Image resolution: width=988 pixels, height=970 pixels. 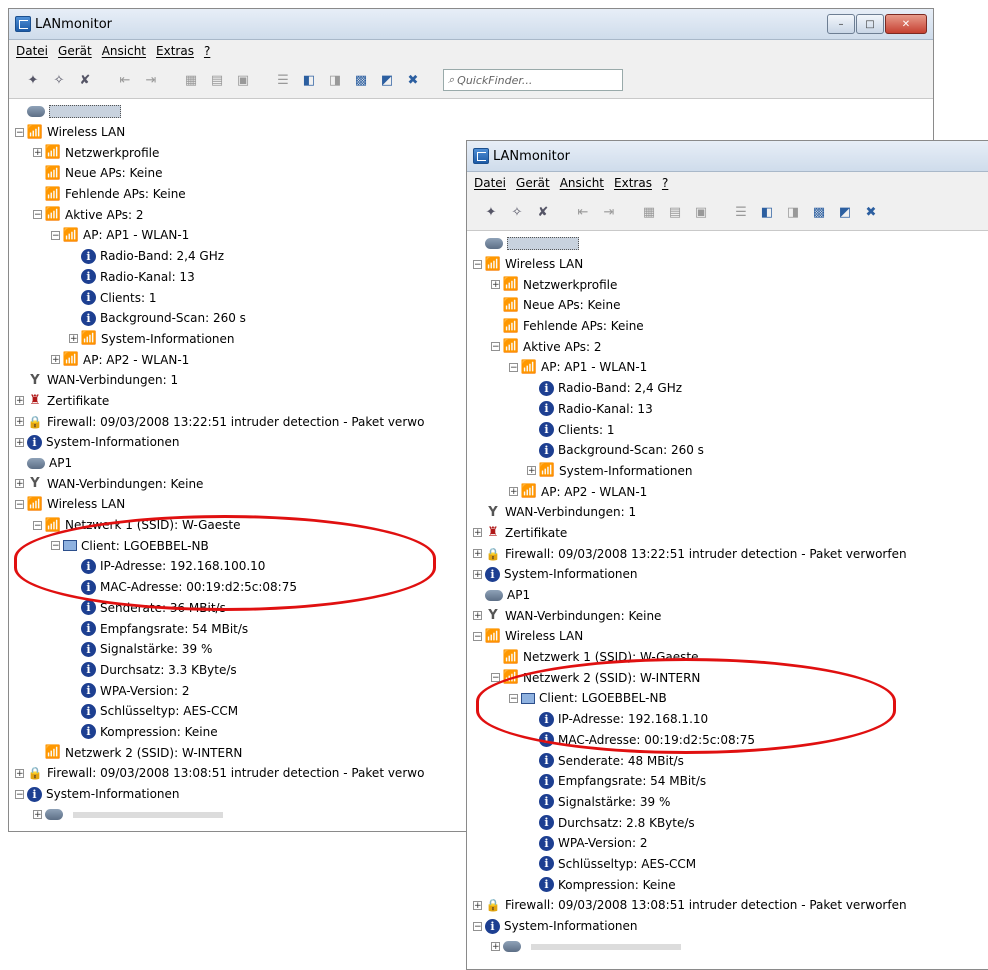 I want to click on tree-node: +, so click(x=730, y=946).